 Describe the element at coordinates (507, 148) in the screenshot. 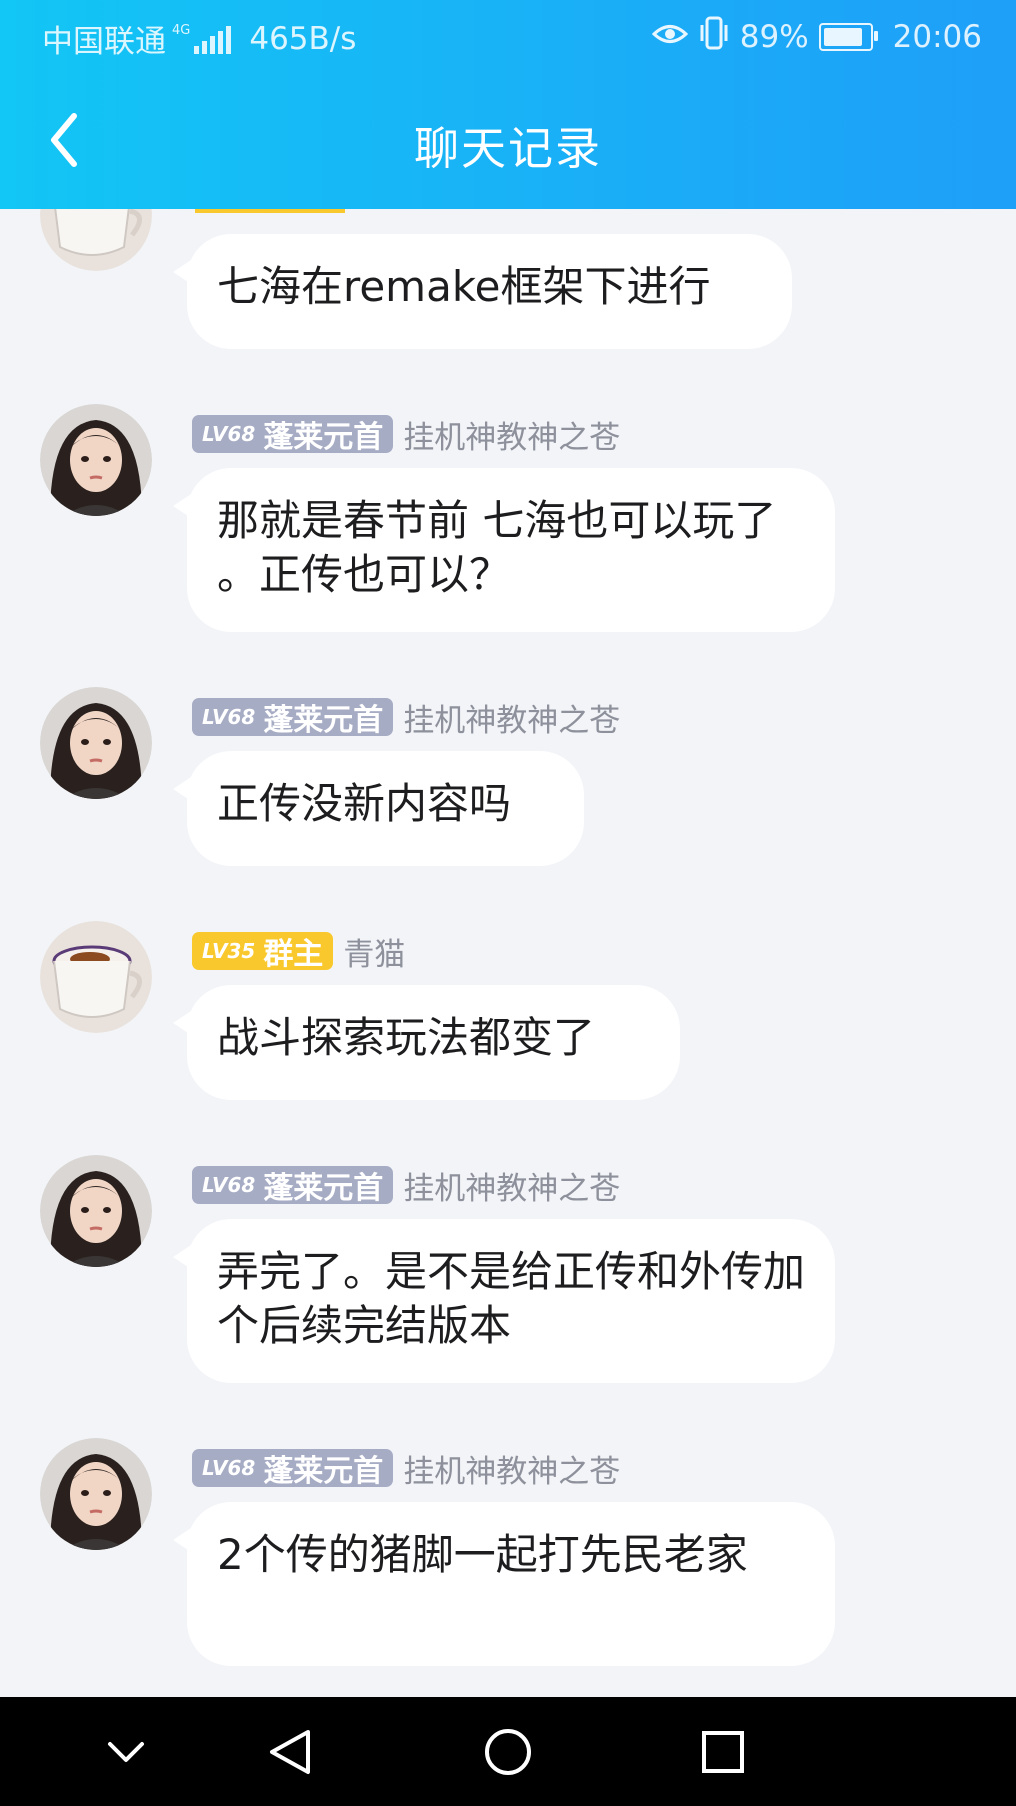

I see `page-title: 聊天记录` at that location.